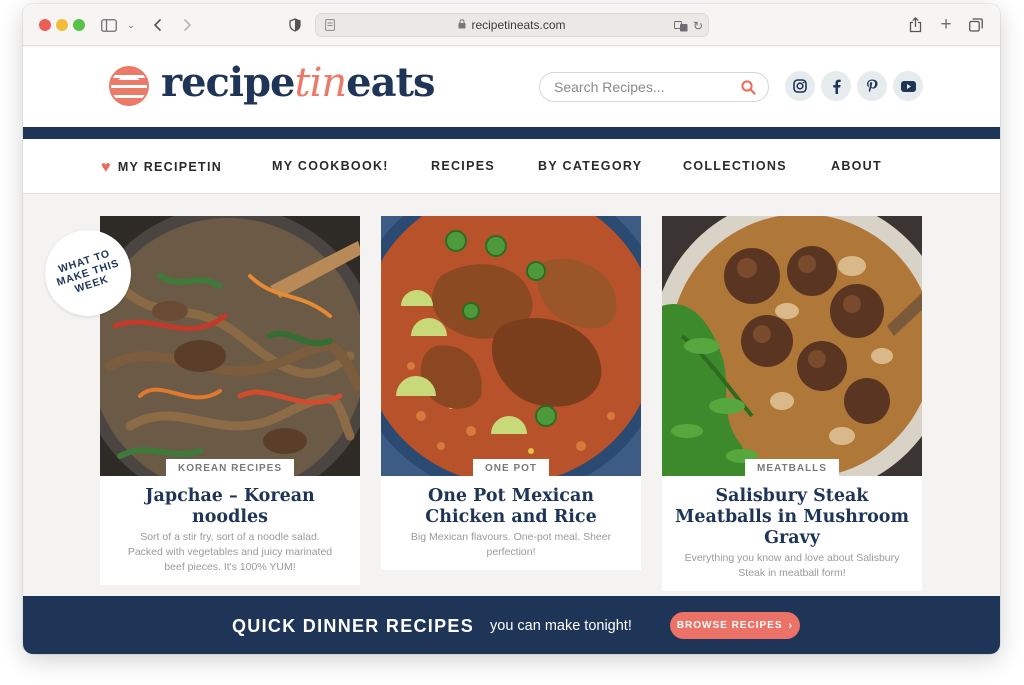 This screenshot has width=1024, height=685. What do you see at coordinates (330, 25) in the screenshot?
I see `page-icon` at bounding box center [330, 25].